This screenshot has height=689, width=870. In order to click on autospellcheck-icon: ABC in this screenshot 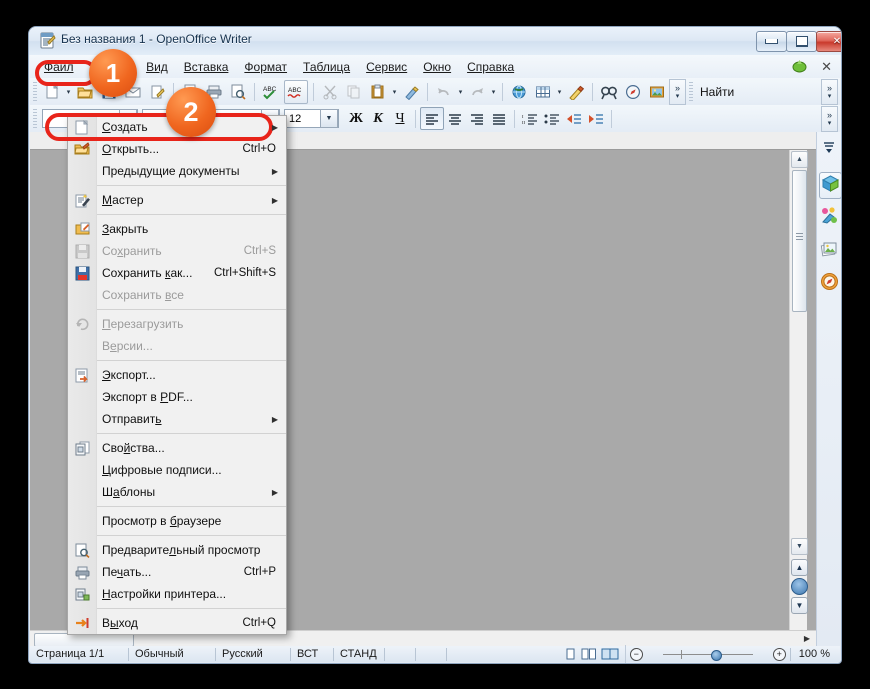, I will do `click(296, 91)`.